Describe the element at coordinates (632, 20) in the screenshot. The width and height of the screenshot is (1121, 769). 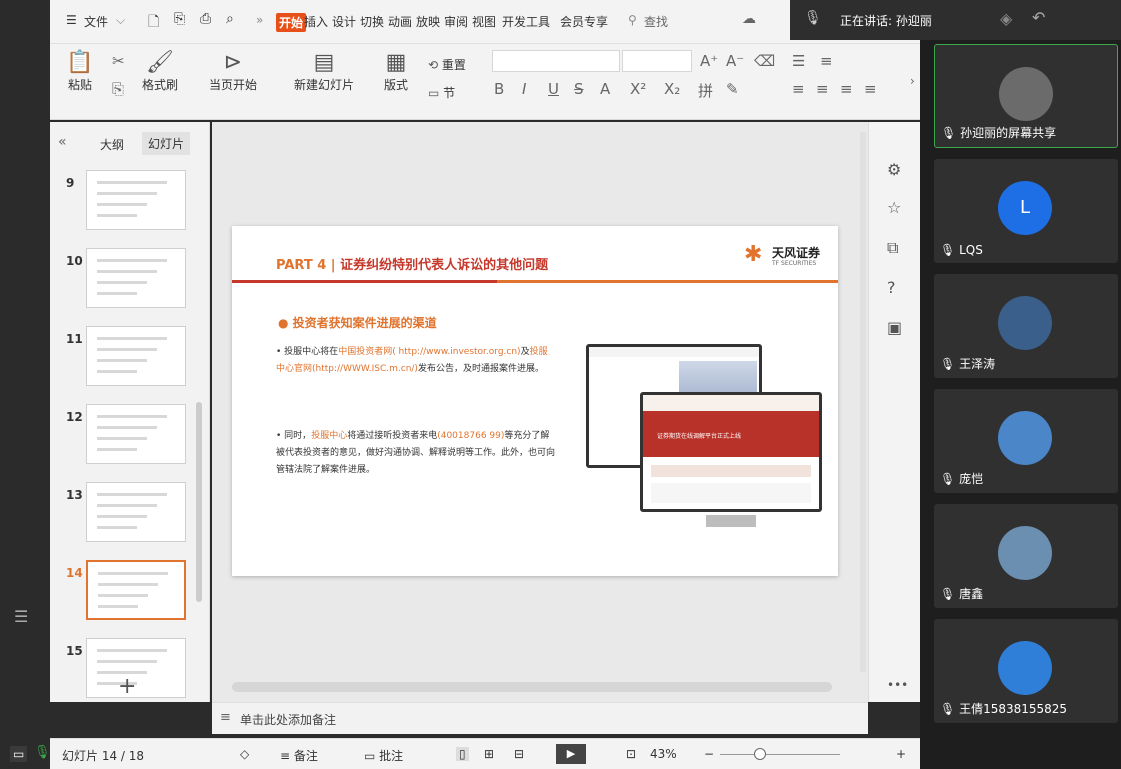
I see `search-icon: ⚲` at that location.